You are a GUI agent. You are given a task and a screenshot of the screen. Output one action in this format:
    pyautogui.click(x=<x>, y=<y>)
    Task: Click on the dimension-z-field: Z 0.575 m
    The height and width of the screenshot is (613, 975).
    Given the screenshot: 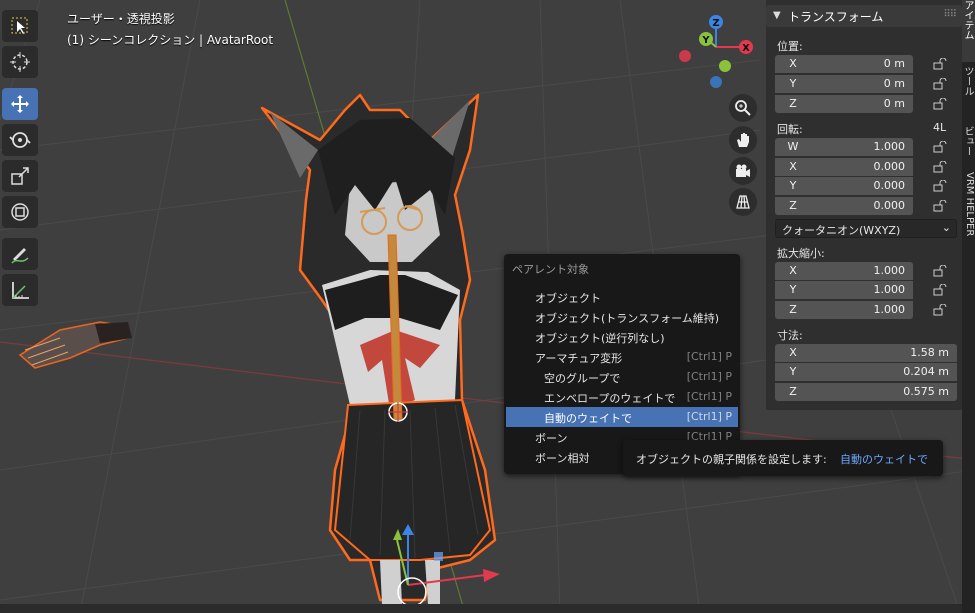 What is the action you would take?
    pyautogui.click(x=866, y=392)
    